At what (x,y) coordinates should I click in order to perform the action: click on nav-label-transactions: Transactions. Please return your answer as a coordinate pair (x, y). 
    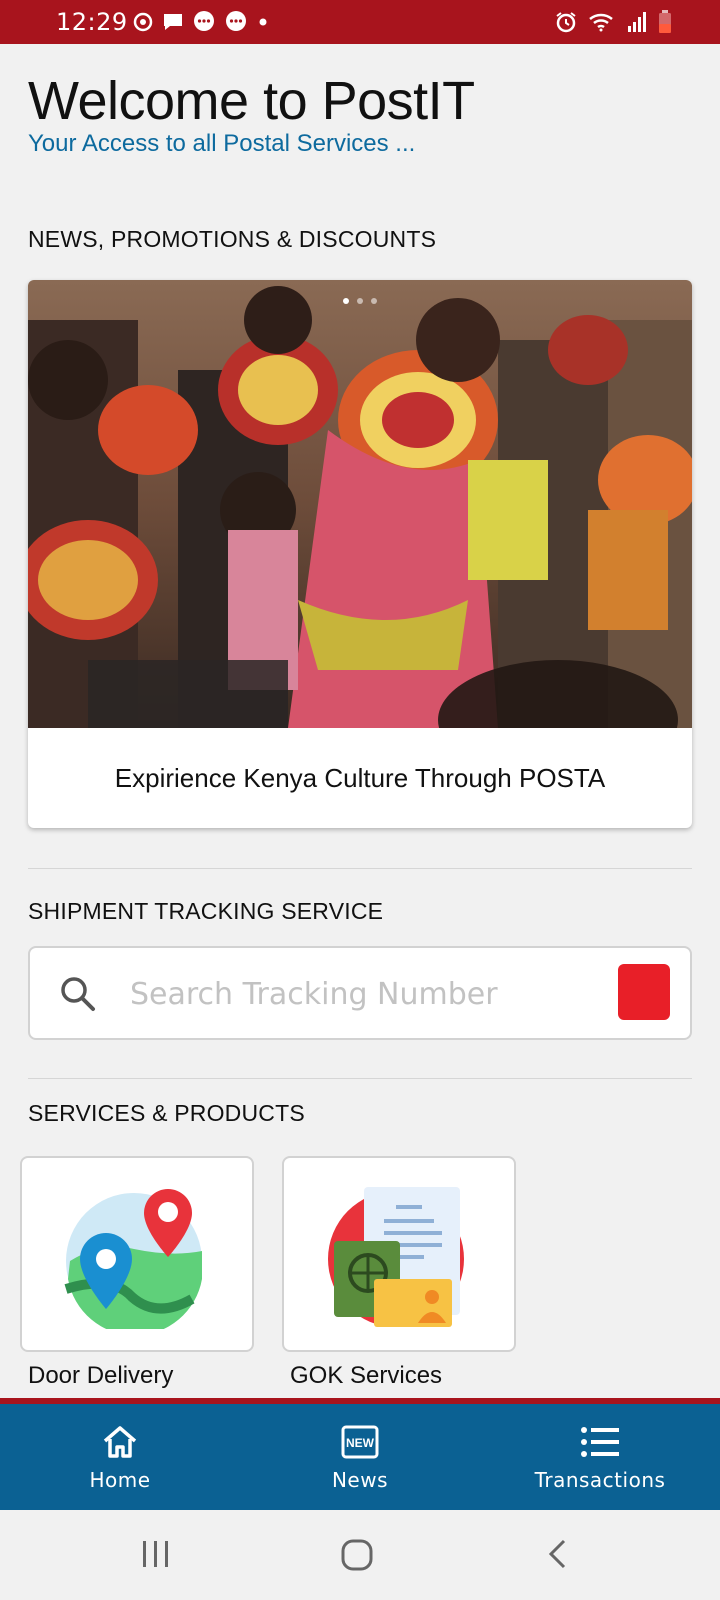
    Looking at the image, I should click on (600, 1480).